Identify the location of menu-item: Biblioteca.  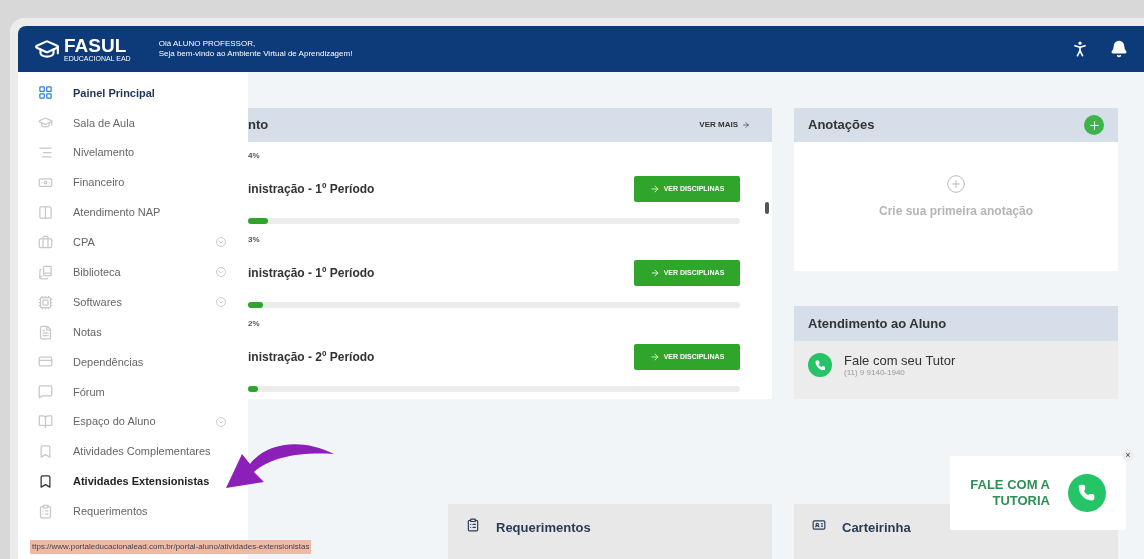
(132, 272).